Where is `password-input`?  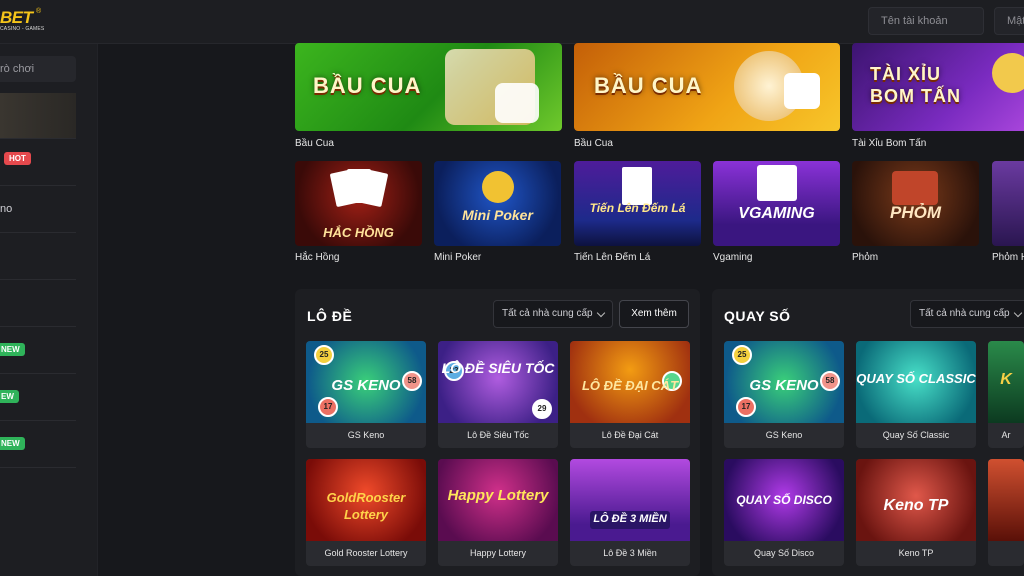
password-input is located at coordinates (1009, 21).